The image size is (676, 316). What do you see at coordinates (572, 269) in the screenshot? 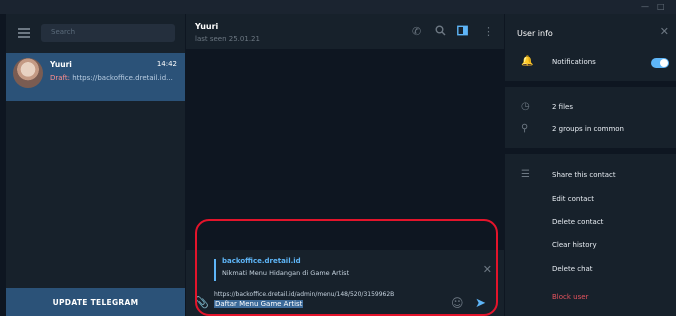
I see `delete-chat-item: Delete chat` at bounding box center [572, 269].